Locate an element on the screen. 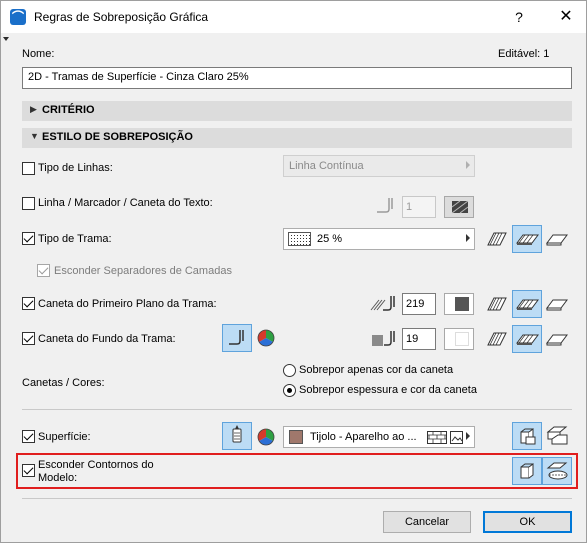 Image resolution: width=587 pixels, height=543 pixels. hatch-type-checkbox is located at coordinates (28, 238).